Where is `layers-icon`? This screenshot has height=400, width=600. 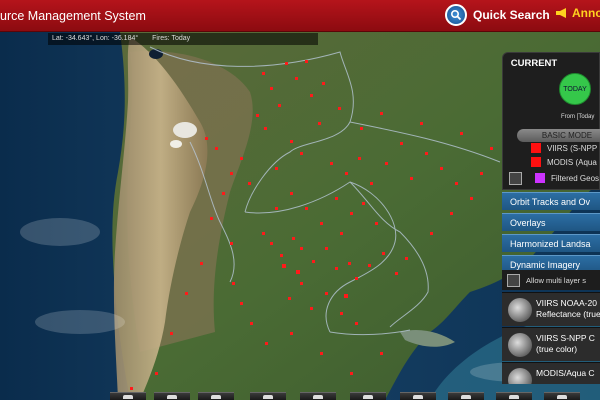 layers-icon is located at coordinates (216, 396).